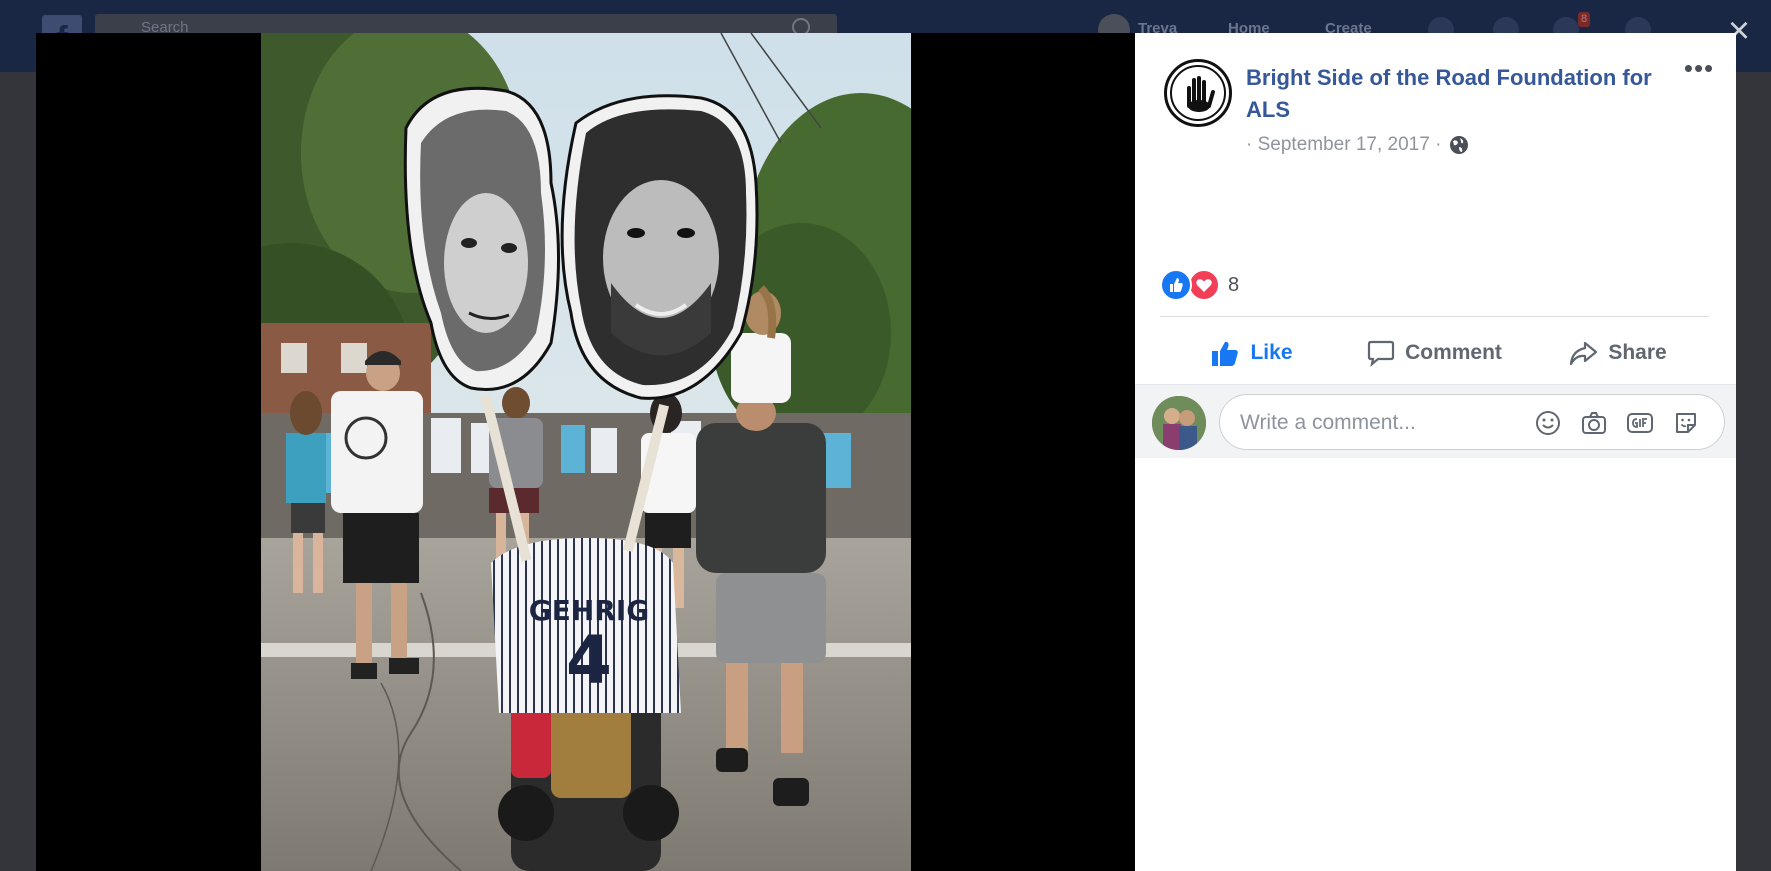 The width and height of the screenshot is (1771, 871). I want to click on love-reaction-icon, so click(1204, 285).